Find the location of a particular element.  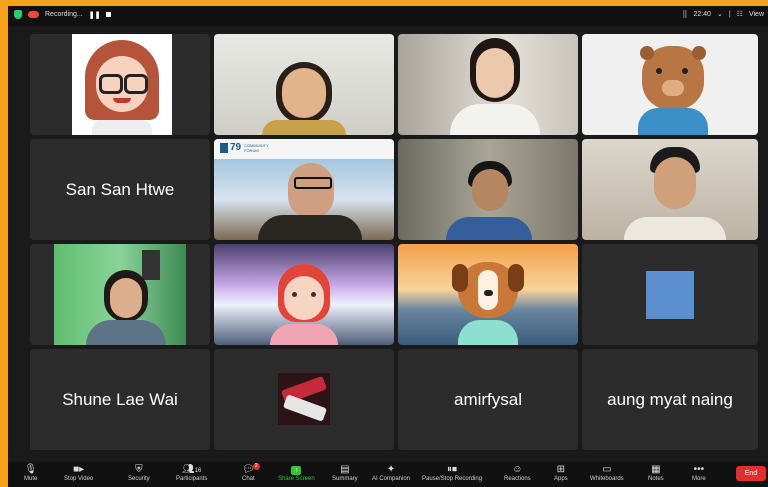

participant-tile: amirfysal is located at coordinates (488, 399).